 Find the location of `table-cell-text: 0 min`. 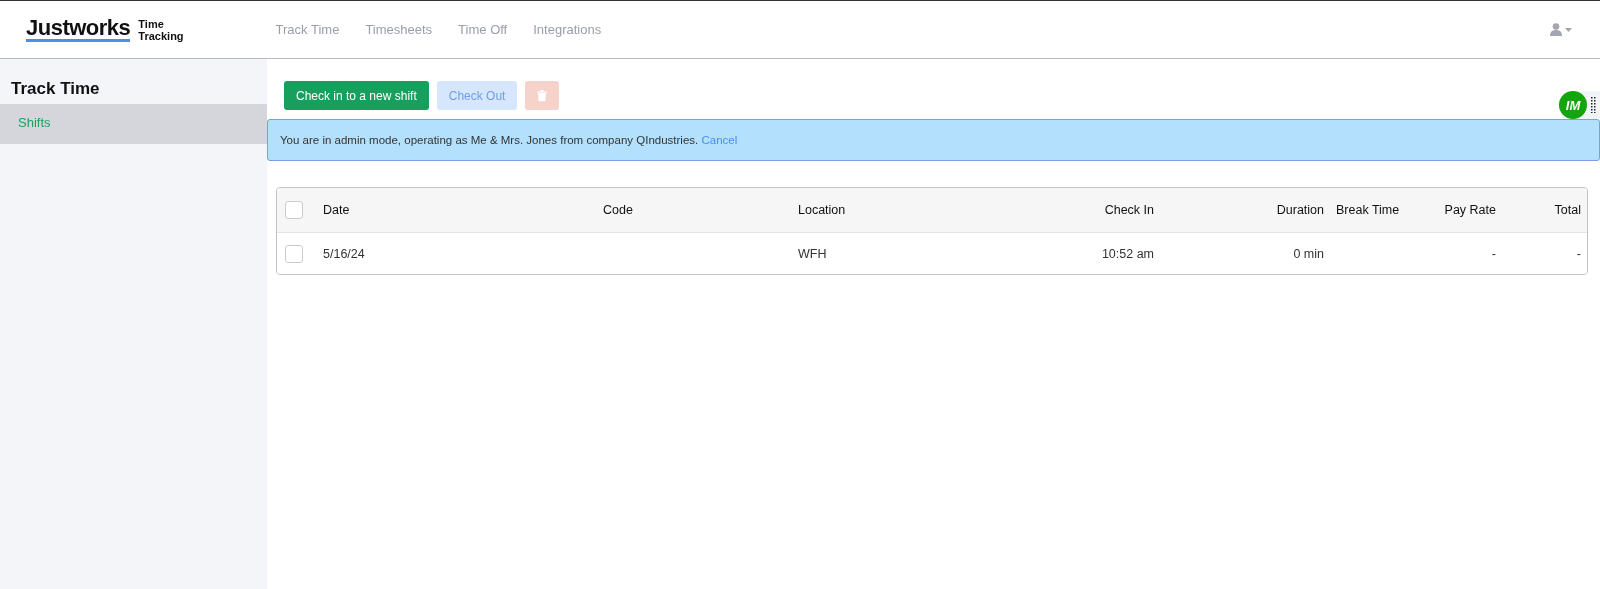

table-cell-text: 0 min is located at coordinates (1308, 253).